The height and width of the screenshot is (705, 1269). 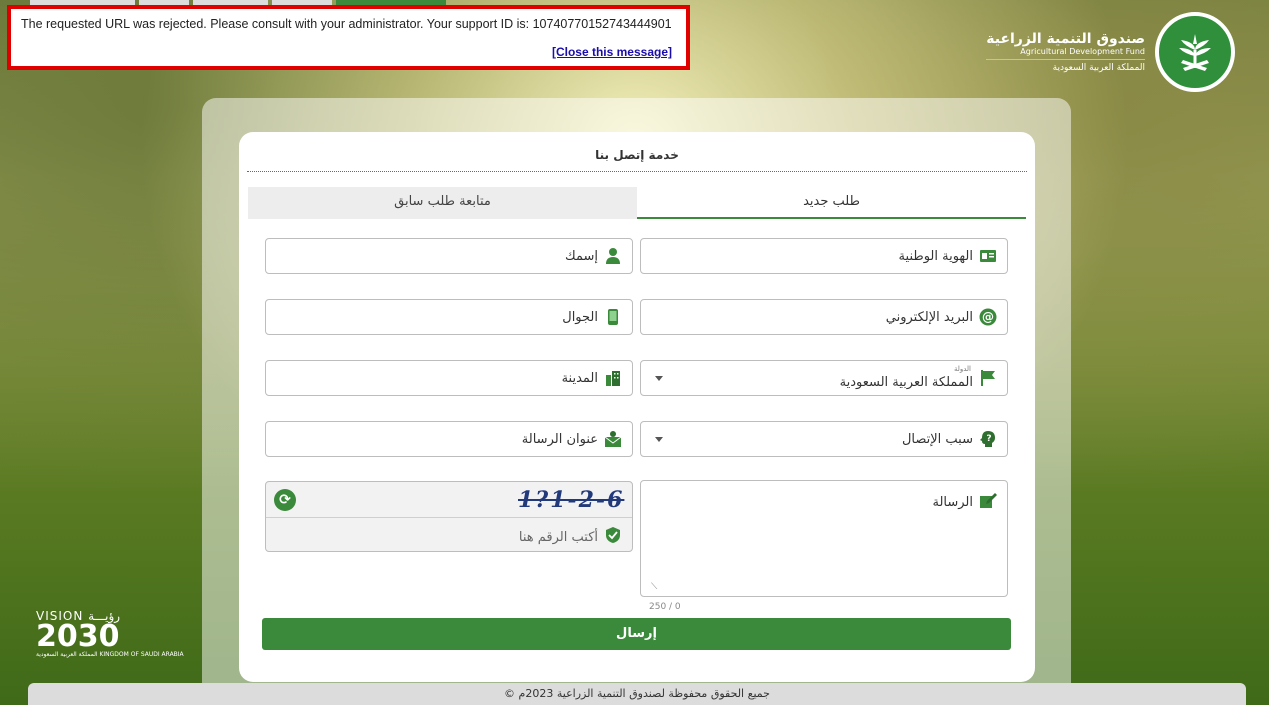 I want to click on refresh-captcha-icon: ⟳, so click(x=285, y=500).